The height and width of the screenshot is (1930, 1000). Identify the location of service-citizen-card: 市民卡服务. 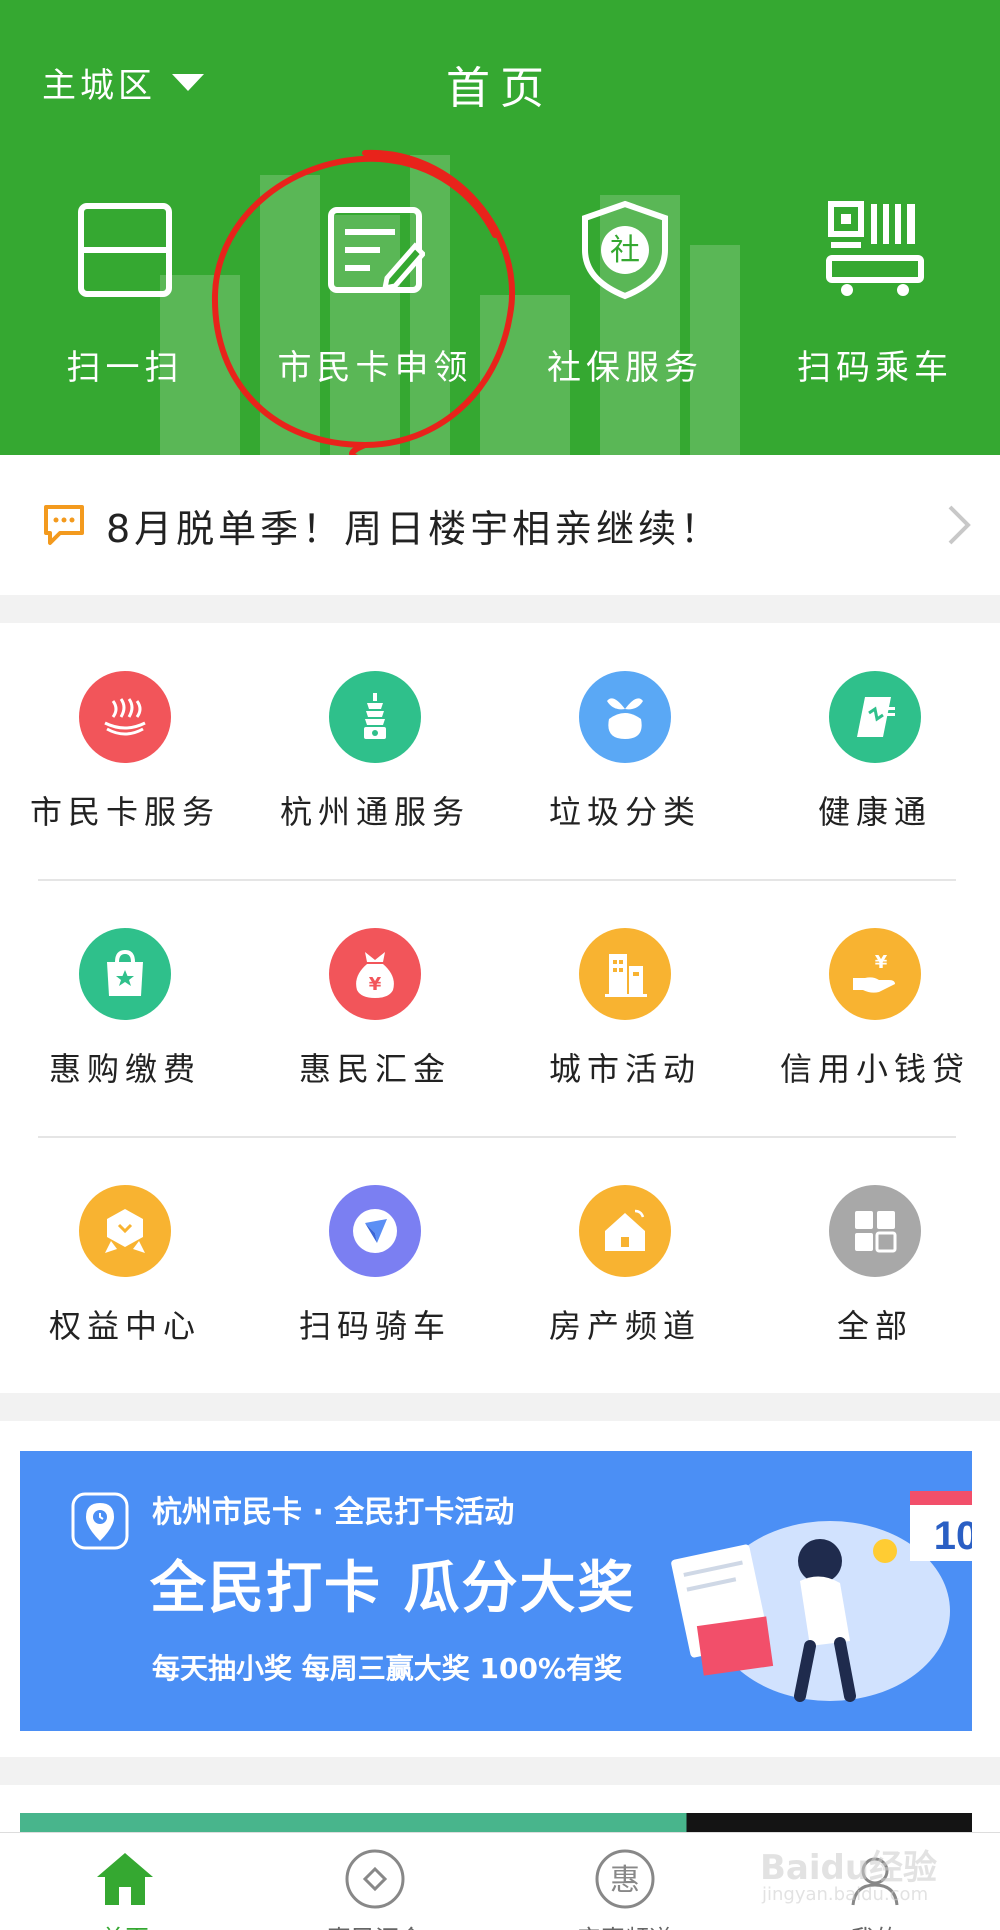
(125, 751).